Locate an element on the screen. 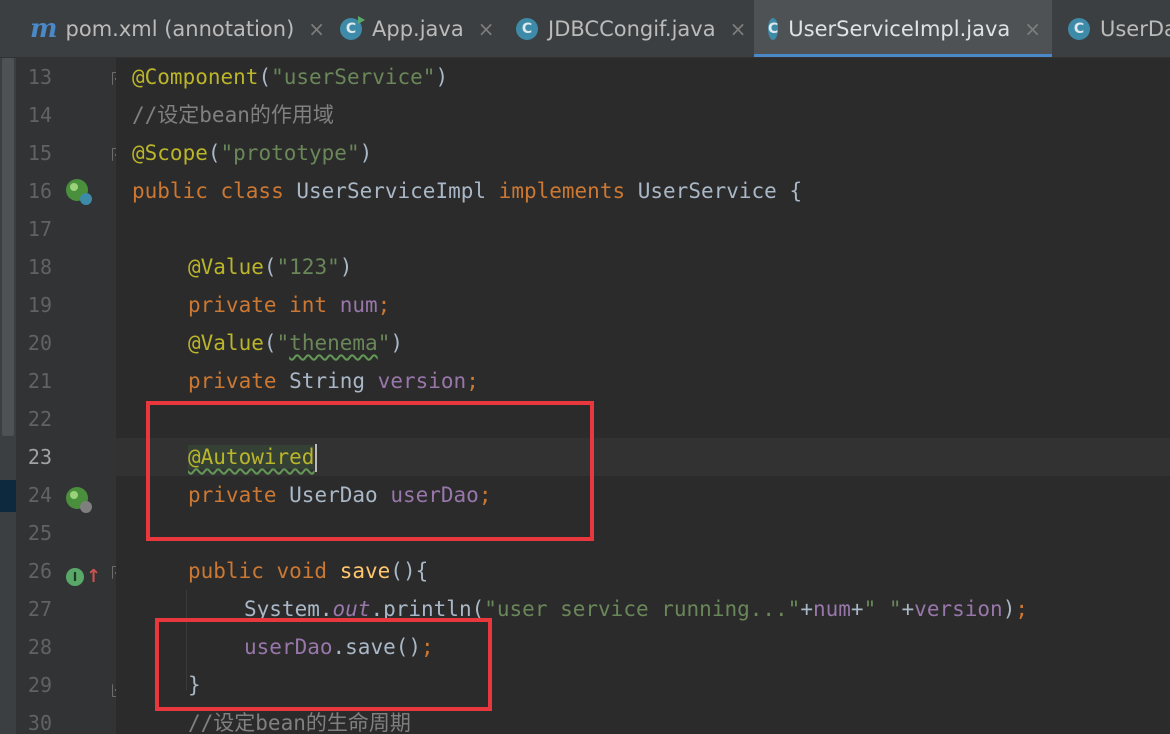 Image resolution: width=1170 pixels, height=734 pixels. code-line-29: } is located at coordinates (194, 685).